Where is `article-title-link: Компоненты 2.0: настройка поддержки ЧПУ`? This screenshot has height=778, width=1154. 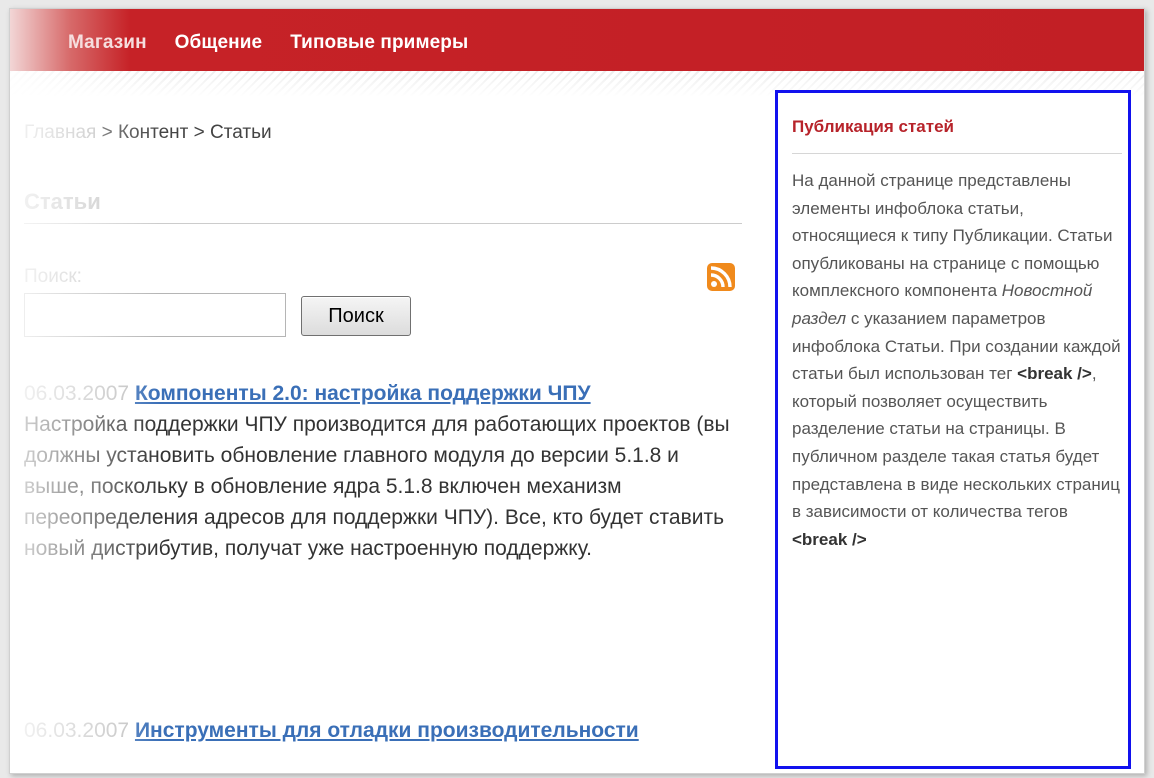 article-title-link: Компоненты 2.0: настройка поддержки ЧПУ is located at coordinates (363, 393).